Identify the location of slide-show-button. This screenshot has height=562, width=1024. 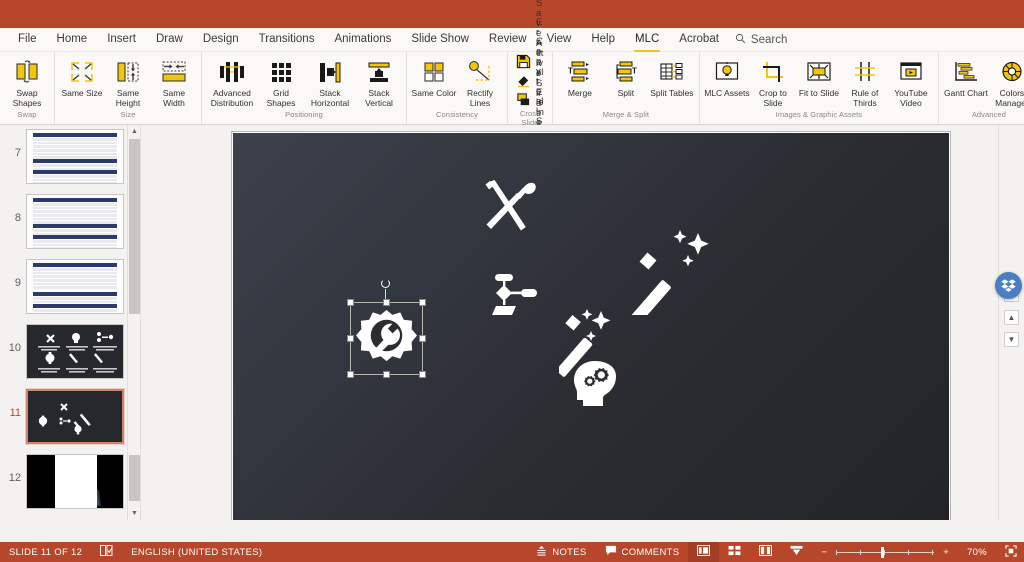
(796, 552).